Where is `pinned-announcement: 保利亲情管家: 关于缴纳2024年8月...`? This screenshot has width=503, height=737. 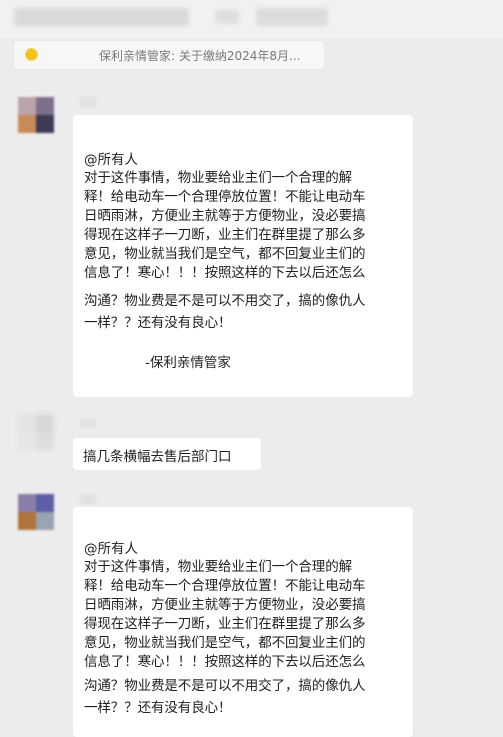 pinned-announcement: 保利亲情管家: 关于缴纳2024年8月... is located at coordinates (169, 55).